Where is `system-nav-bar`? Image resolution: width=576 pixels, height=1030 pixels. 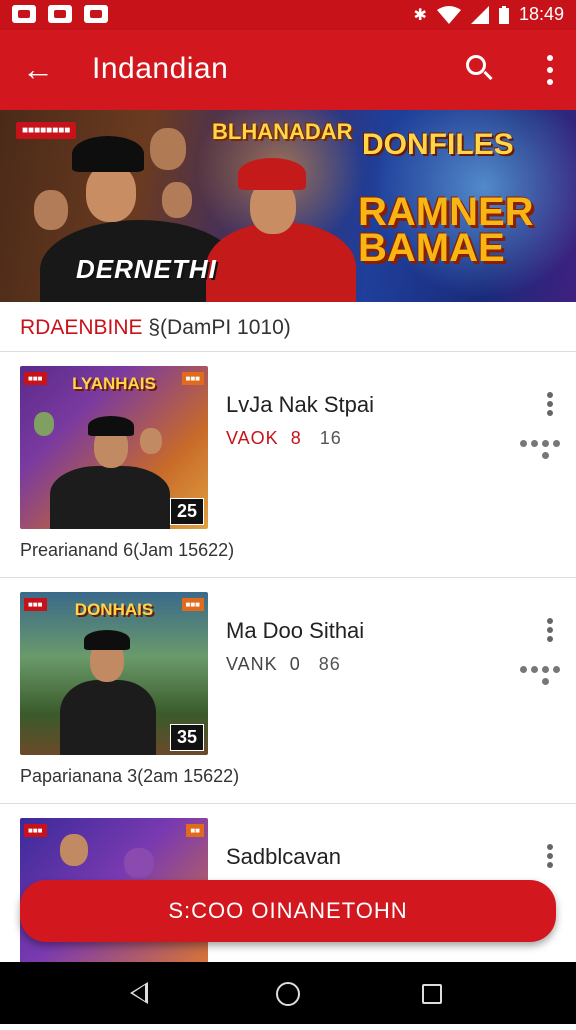 system-nav-bar is located at coordinates (288, 993).